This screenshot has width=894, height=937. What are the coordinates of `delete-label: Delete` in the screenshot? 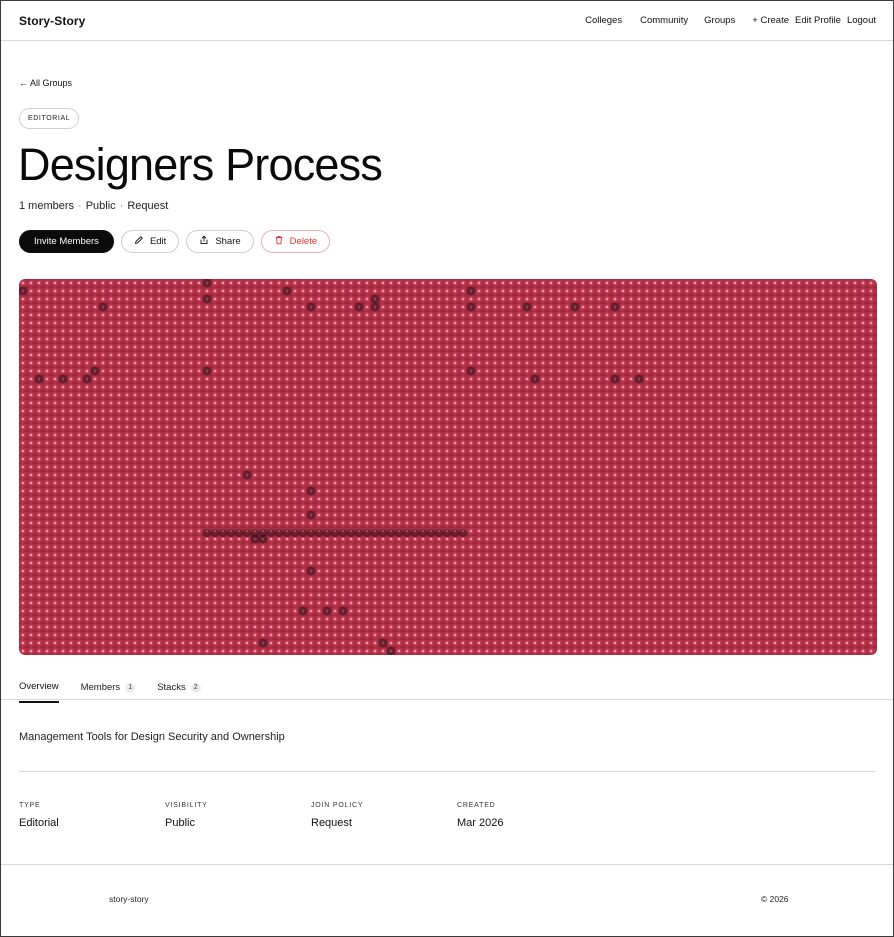 It's located at (303, 241).